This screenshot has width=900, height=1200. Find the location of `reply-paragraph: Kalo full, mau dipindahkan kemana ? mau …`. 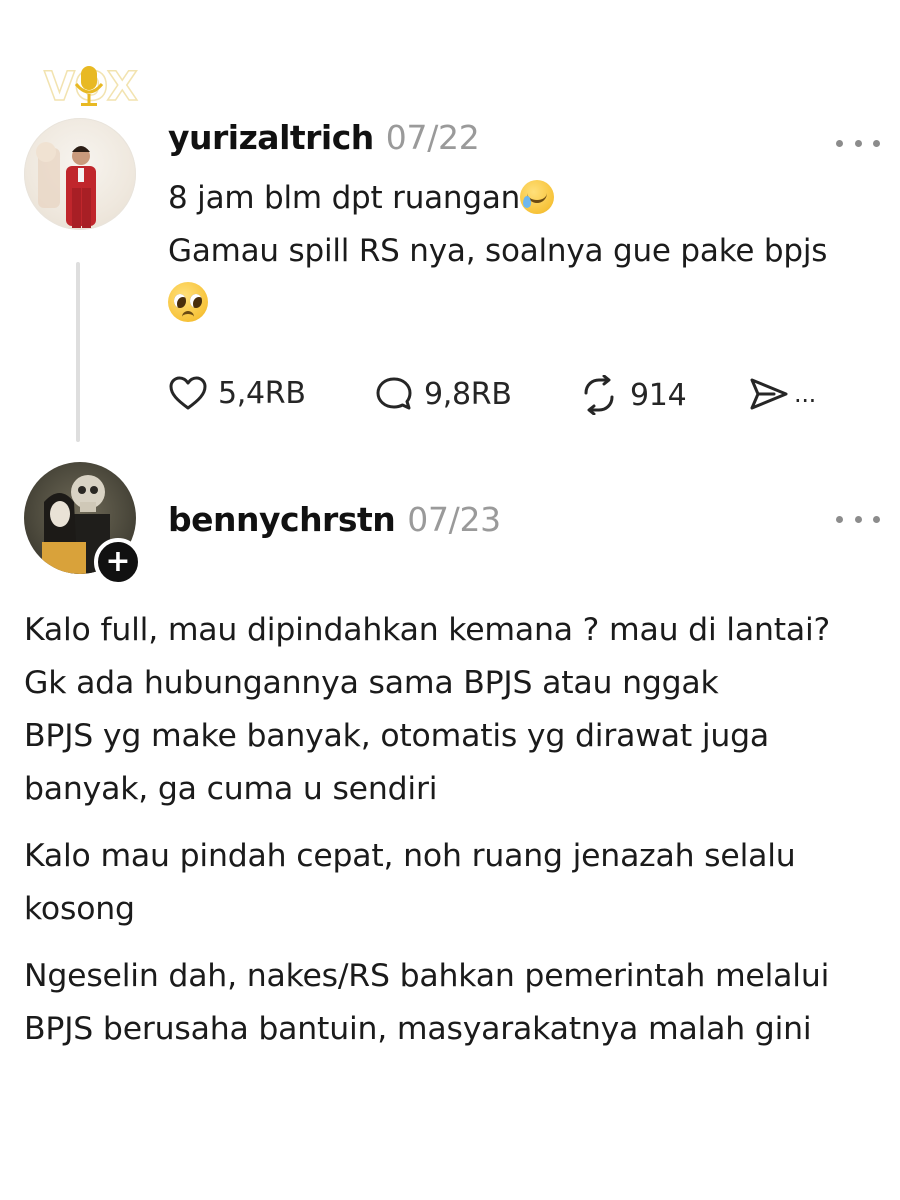

reply-paragraph: Kalo full, mau dipindahkan kemana ? mau … is located at coordinates (427, 709).